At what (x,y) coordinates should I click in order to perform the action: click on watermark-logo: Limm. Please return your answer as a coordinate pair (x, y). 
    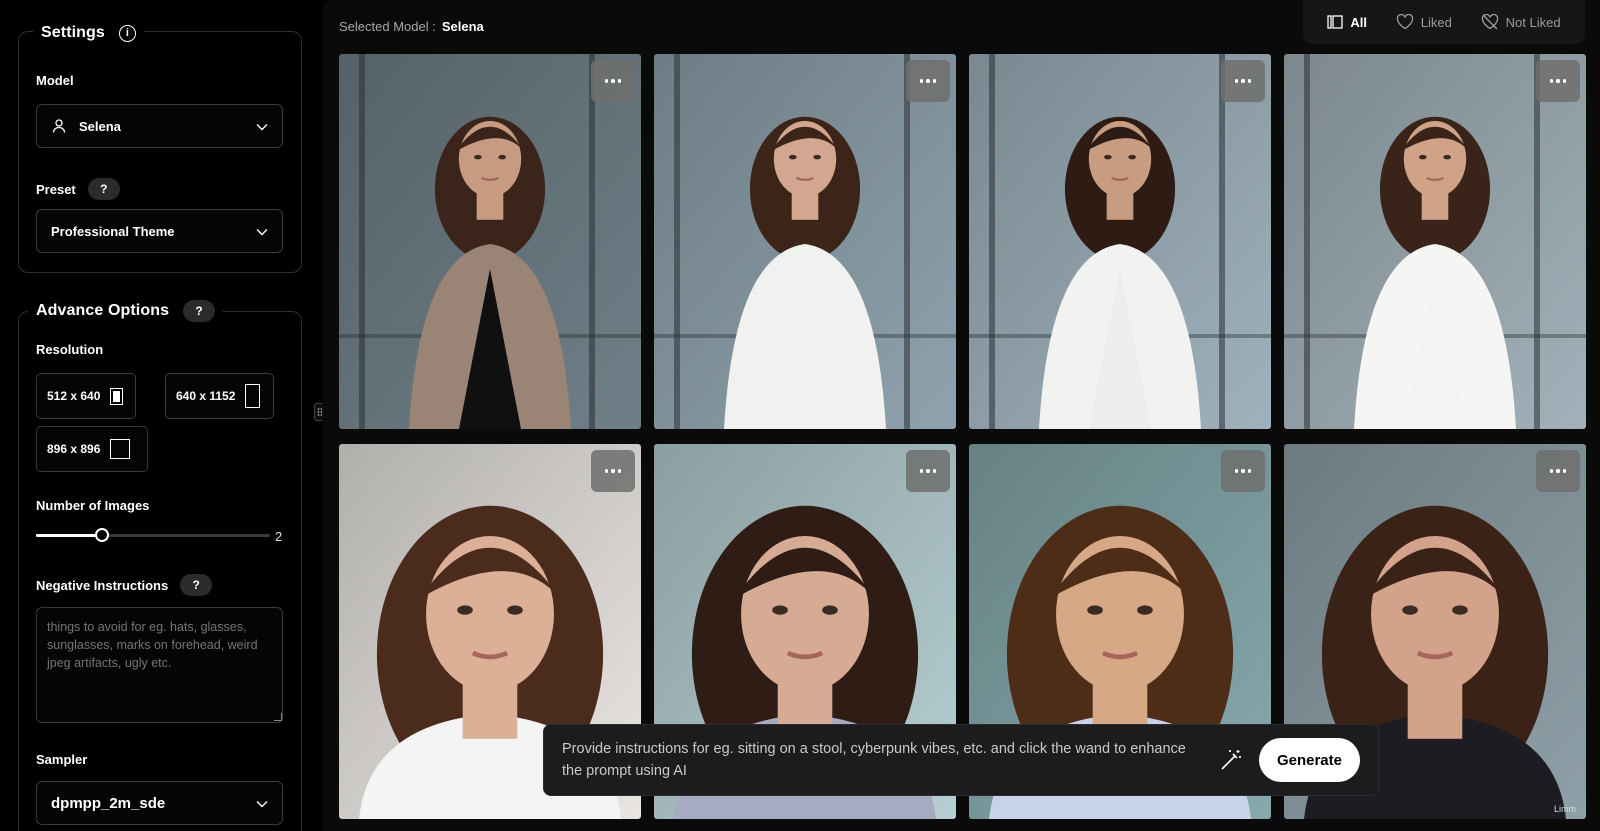
    Looking at the image, I should click on (1565, 809).